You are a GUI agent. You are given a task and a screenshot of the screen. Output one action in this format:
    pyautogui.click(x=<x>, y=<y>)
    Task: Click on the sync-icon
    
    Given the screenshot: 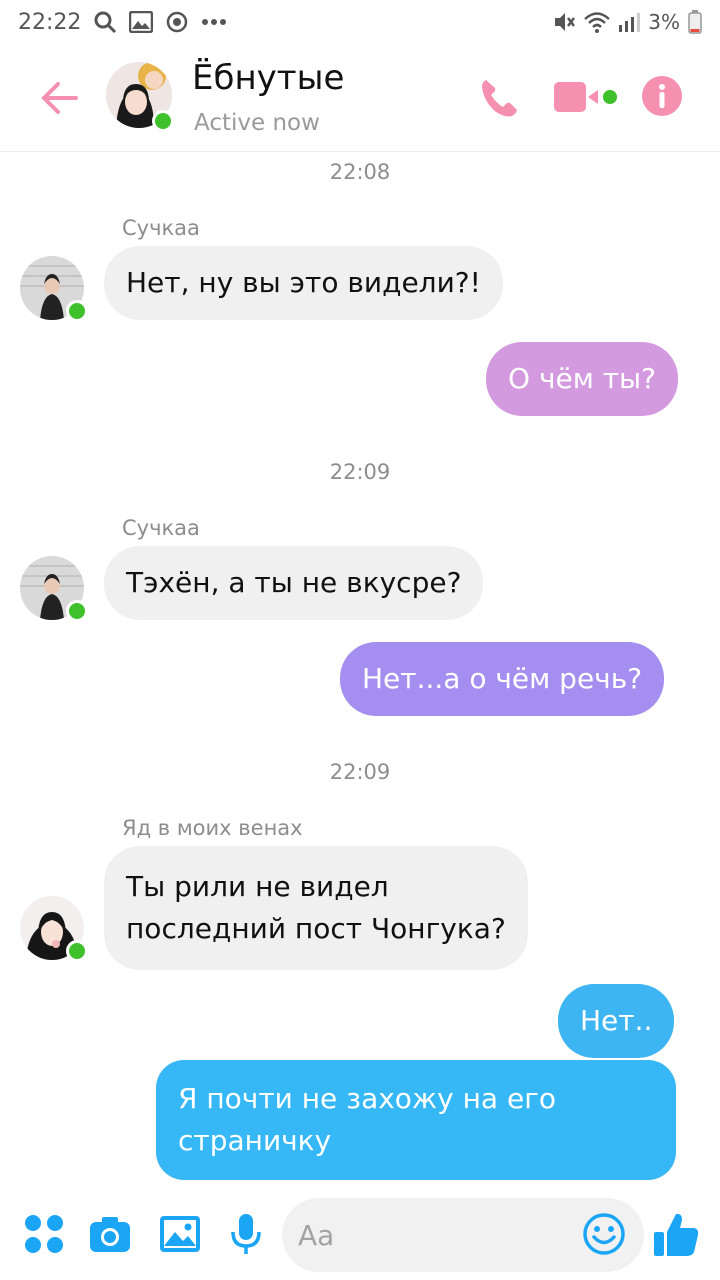 What is the action you would take?
    pyautogui.click(x=177, y=22)
    